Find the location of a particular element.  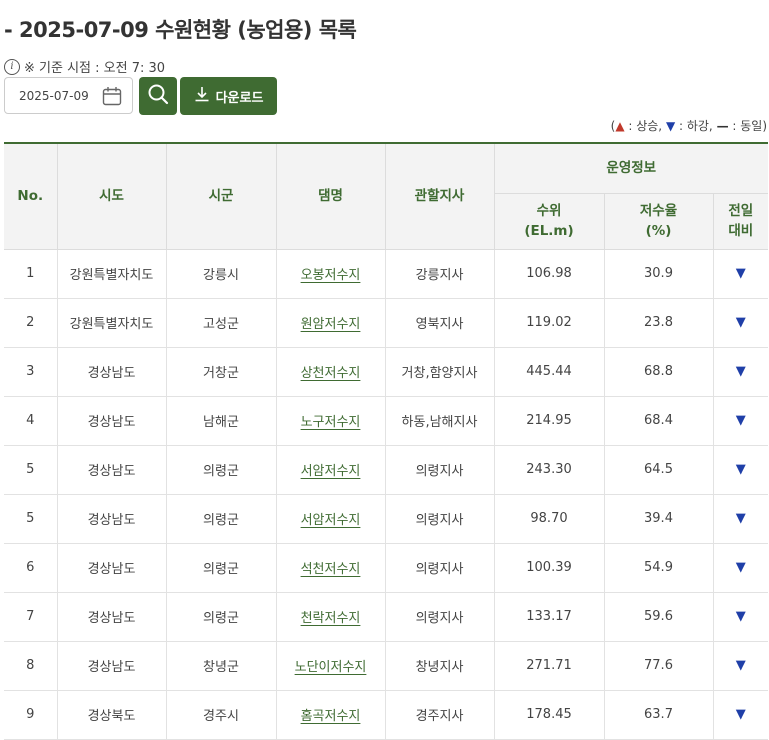

date-picker is located at coordinates (68, 95).